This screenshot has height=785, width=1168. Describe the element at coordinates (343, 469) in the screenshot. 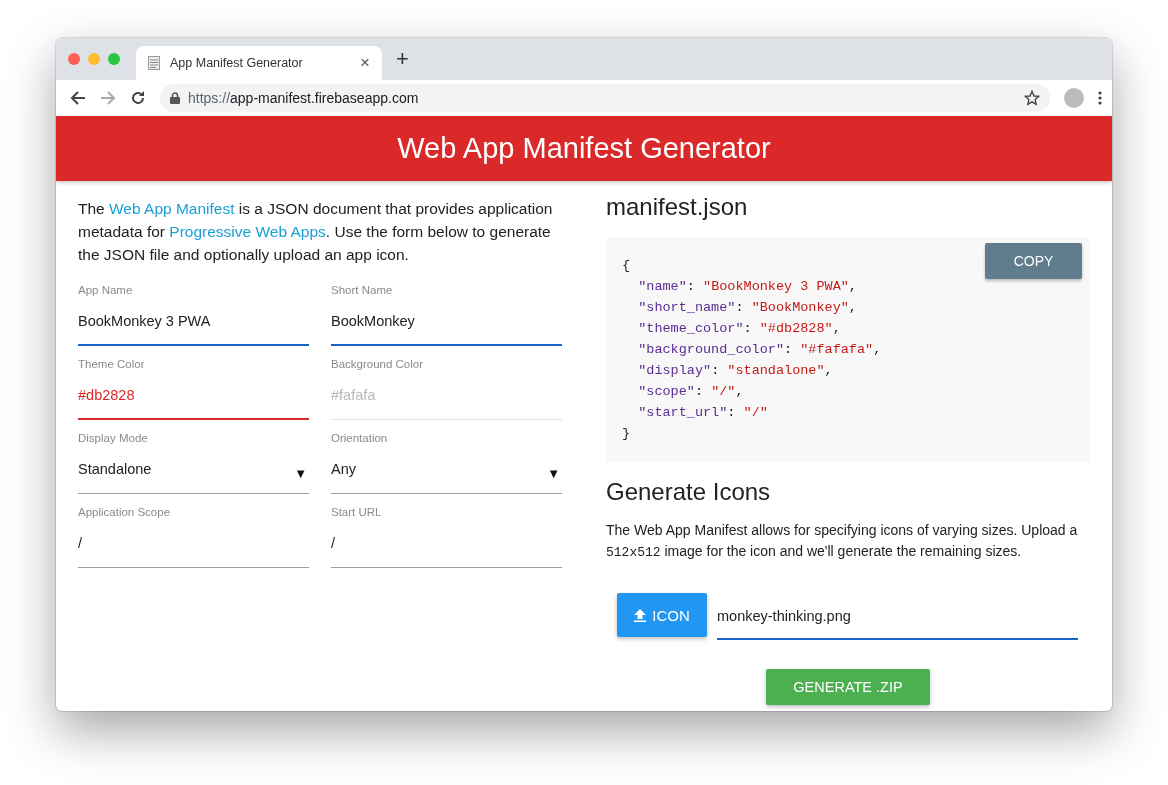

I see `field-value: Any` at that location.